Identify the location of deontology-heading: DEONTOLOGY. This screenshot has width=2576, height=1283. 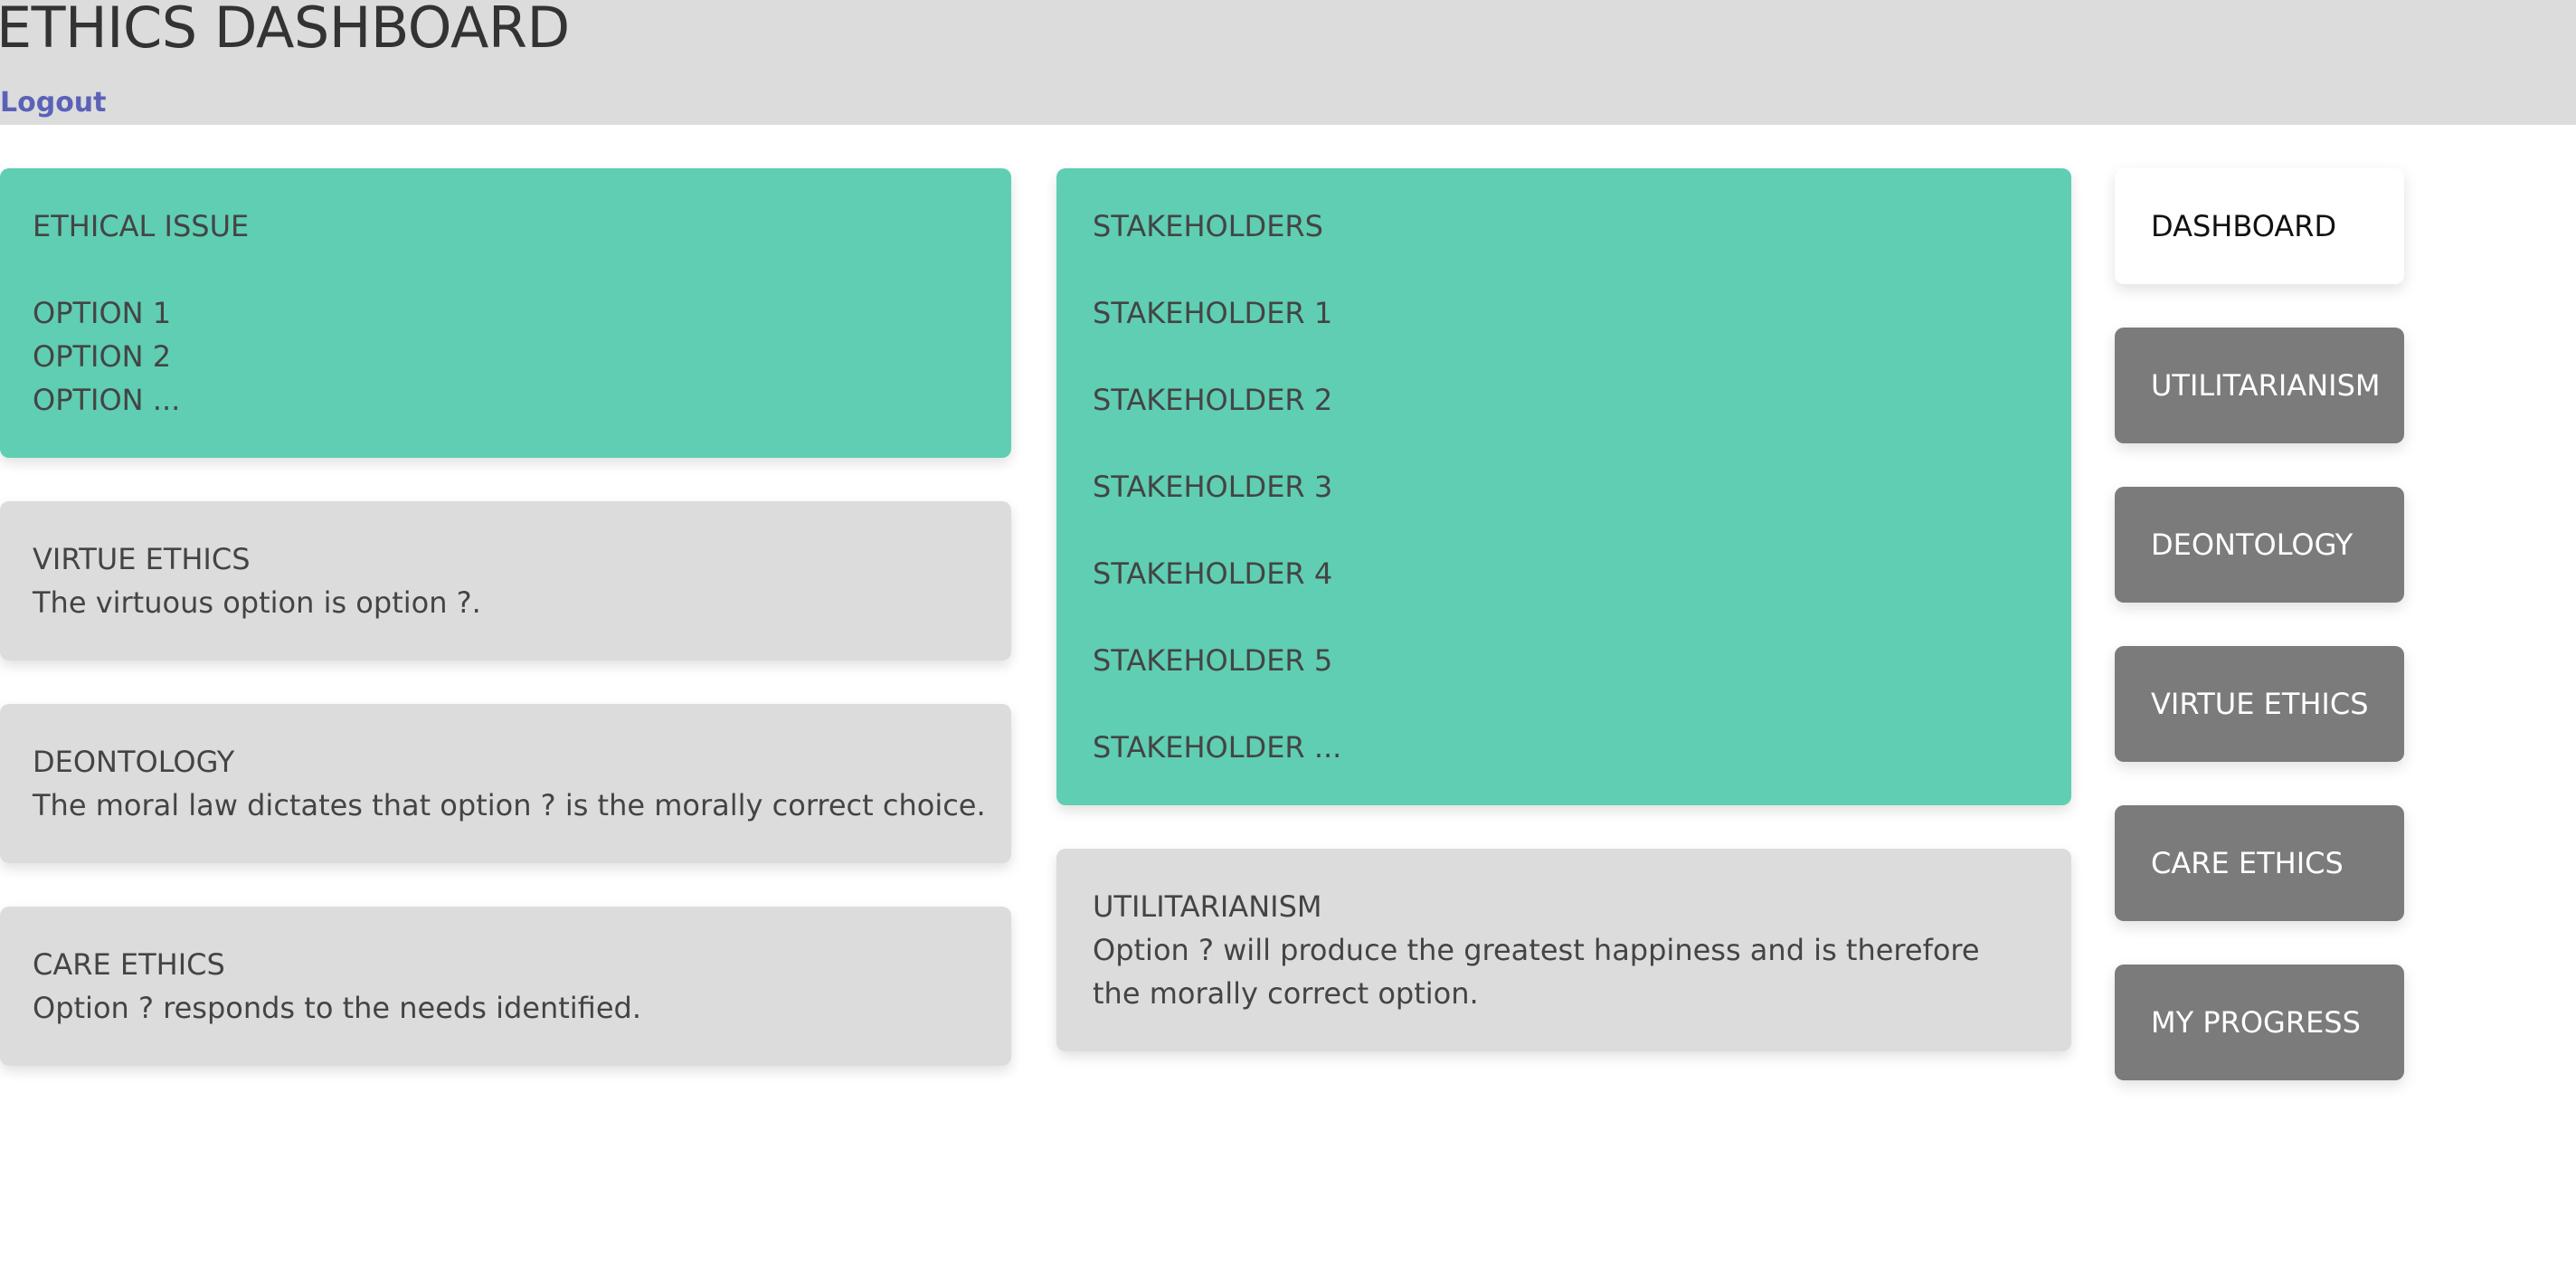
(134, 762).